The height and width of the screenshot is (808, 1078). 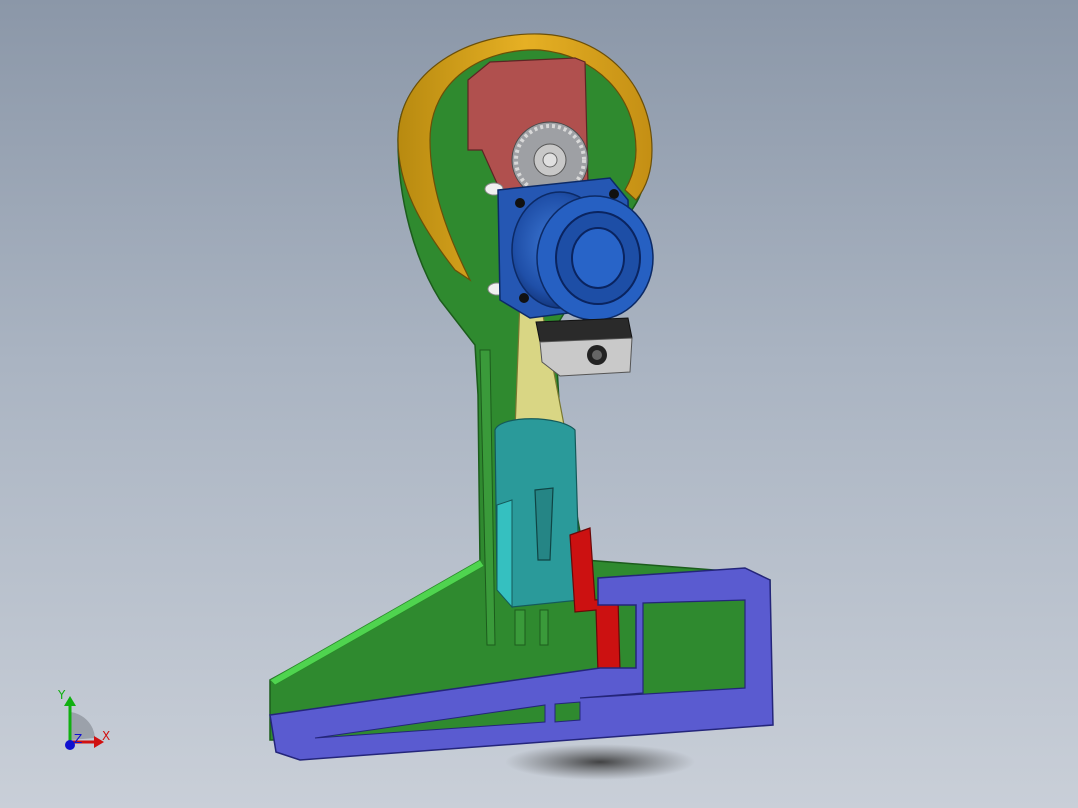 I want to click on triad-y-arrow, so click(x=70, y=701).